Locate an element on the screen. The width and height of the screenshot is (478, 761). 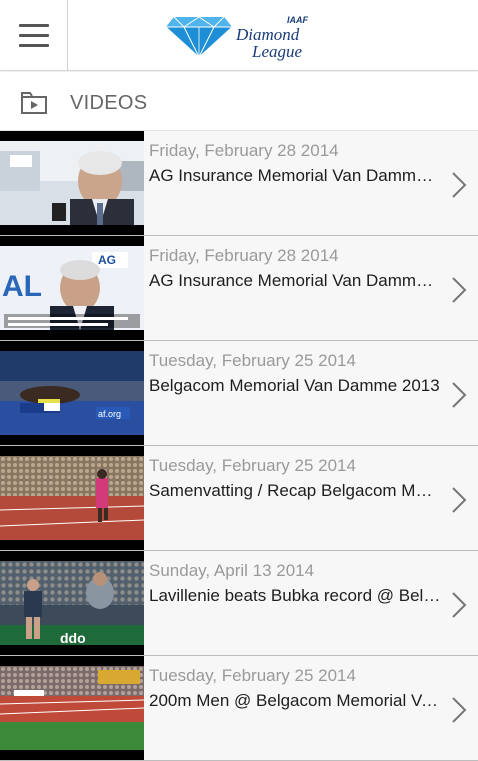
svg-text: AG is located at coordinates (107, 260).